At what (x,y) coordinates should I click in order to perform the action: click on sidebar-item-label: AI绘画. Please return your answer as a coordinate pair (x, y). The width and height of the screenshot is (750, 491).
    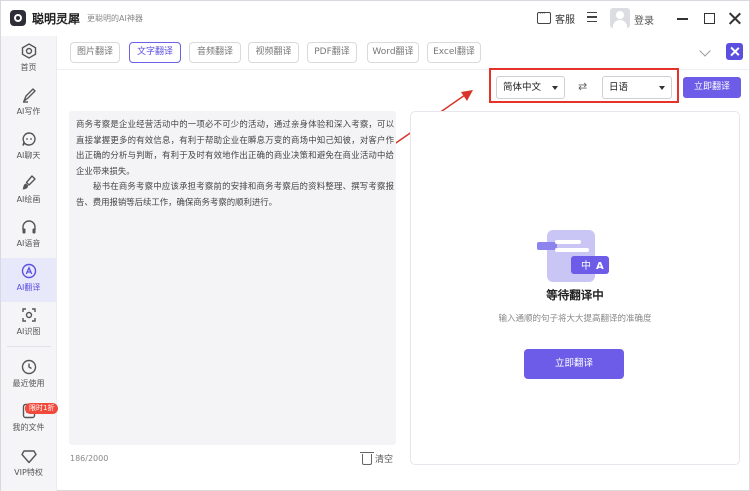
    Looking at the image, I should click on (28, 199).